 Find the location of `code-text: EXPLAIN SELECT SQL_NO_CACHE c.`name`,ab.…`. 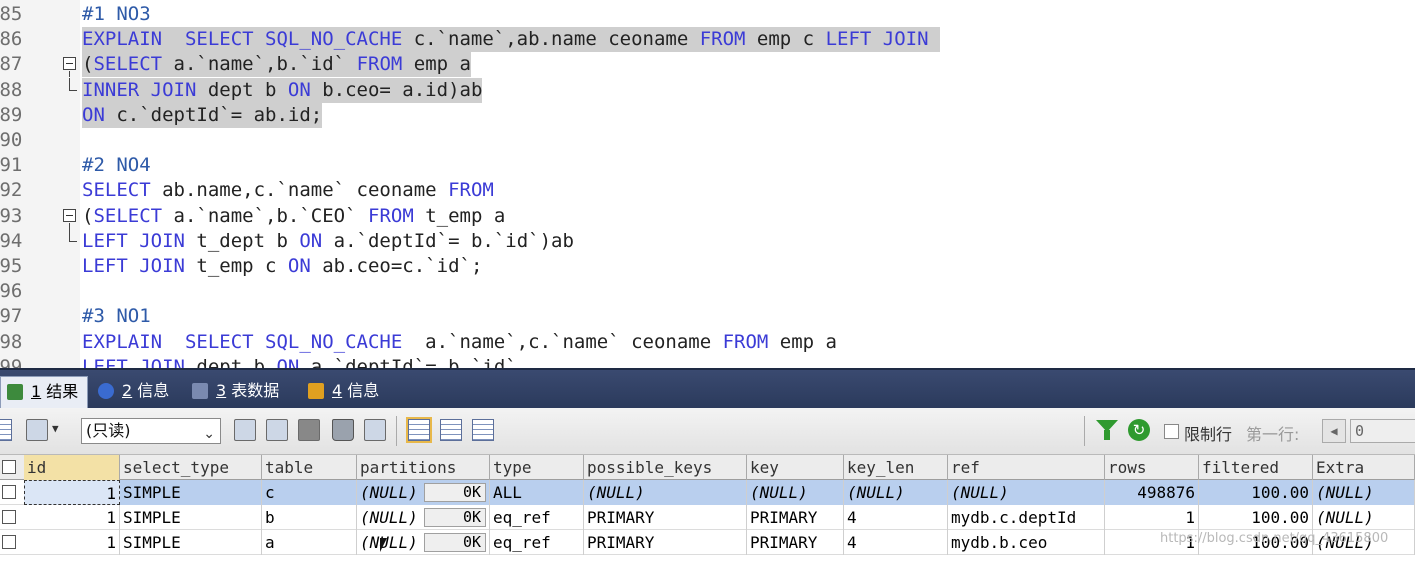

code-text: EXPLAIN SELECT SQL_NO_CACHE c.`name`,ab.… is located at coordinates (511, 40).